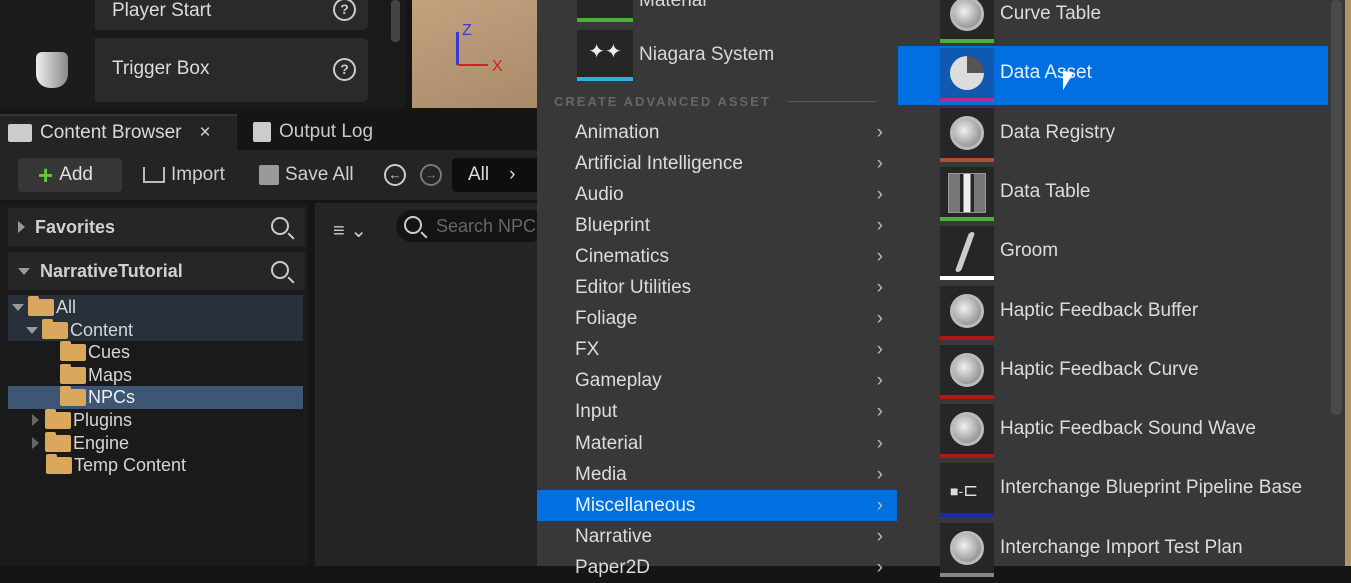  Describe the element at coordinates (1113, 313) in the screenshot. I see `submenu-item-haptic-feedback-buffer: Haptic Feedback Buffer` at that location.